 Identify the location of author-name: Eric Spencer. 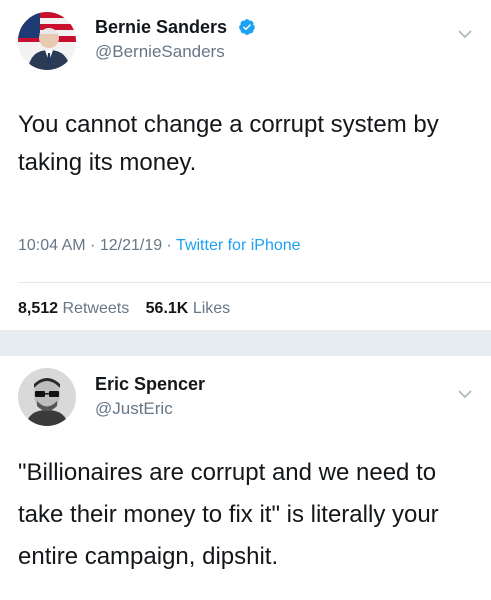
(150, 384).